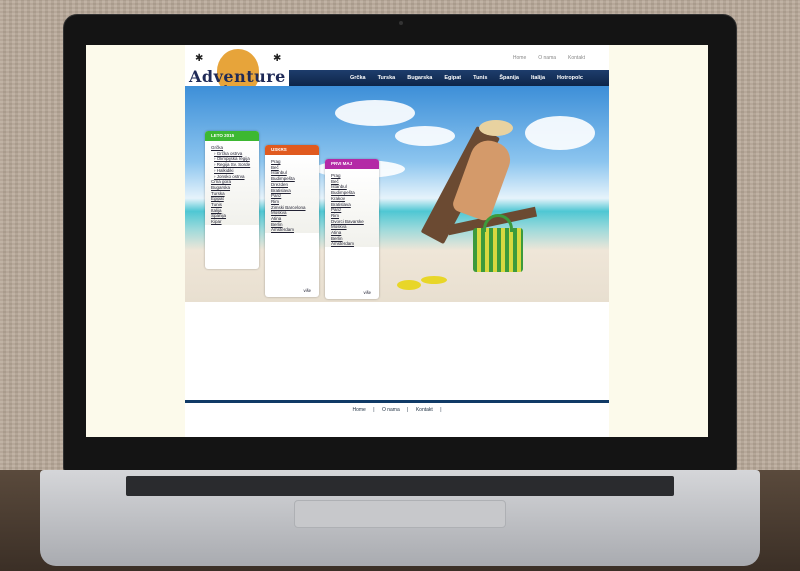  I want to click on box-list-item: Kipar, so click(233, 222).